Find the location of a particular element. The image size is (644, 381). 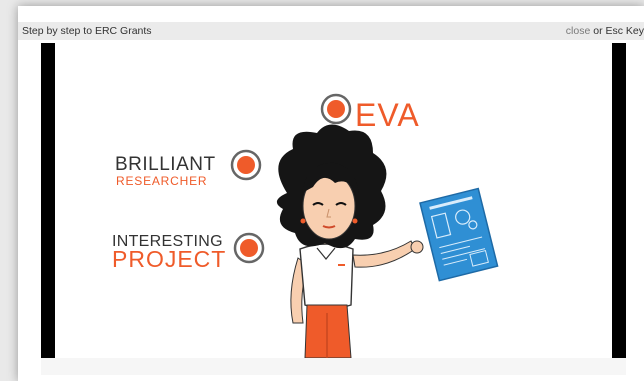

close-link: close is located at coordinates (578, 31).